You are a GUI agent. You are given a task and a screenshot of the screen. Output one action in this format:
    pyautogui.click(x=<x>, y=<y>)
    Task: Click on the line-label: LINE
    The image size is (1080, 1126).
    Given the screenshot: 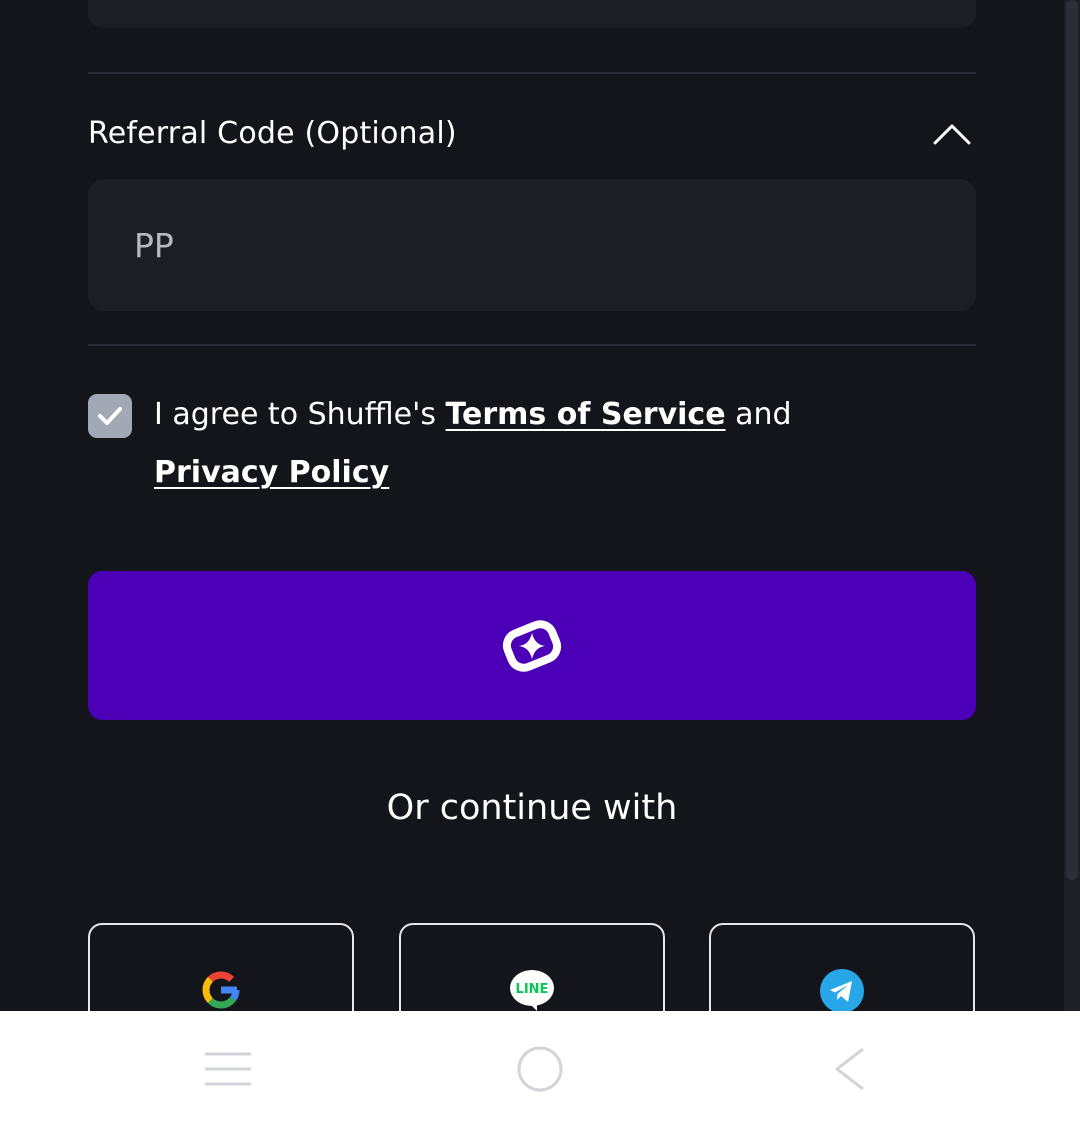 What is the action you would take?
    pyautogui.click(x=532, y=989)
    